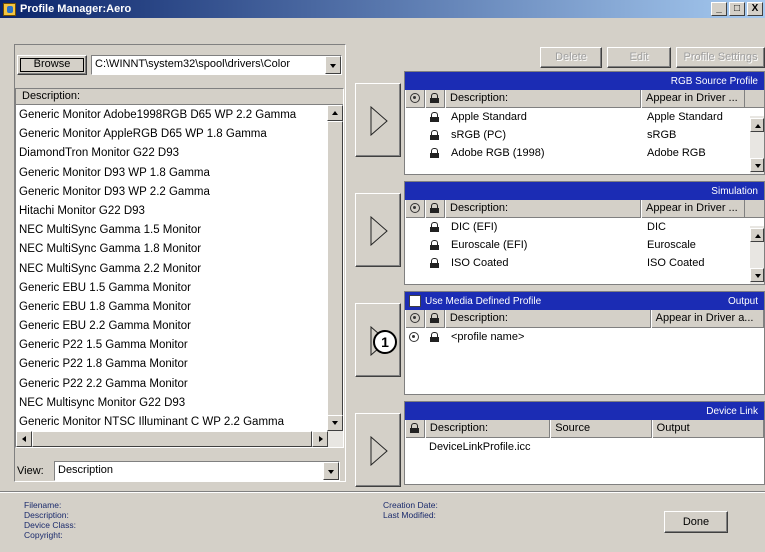 This screenshot has height=552, width=765. I want to click on table-row: sRGB (PC) sRGB, so click(584, 135).